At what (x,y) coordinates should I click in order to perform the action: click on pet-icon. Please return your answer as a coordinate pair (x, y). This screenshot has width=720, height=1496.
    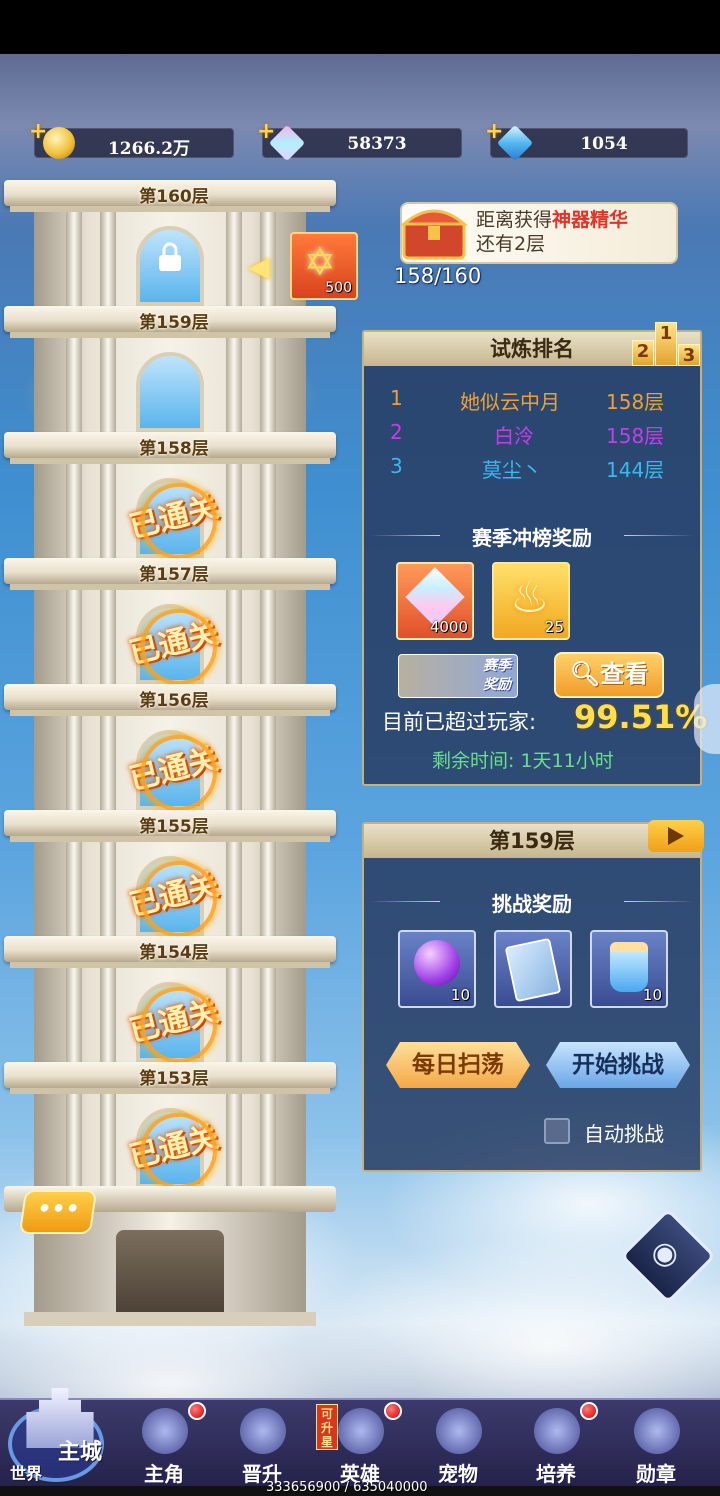
    Looking at the image, I should click on (459, 1431).